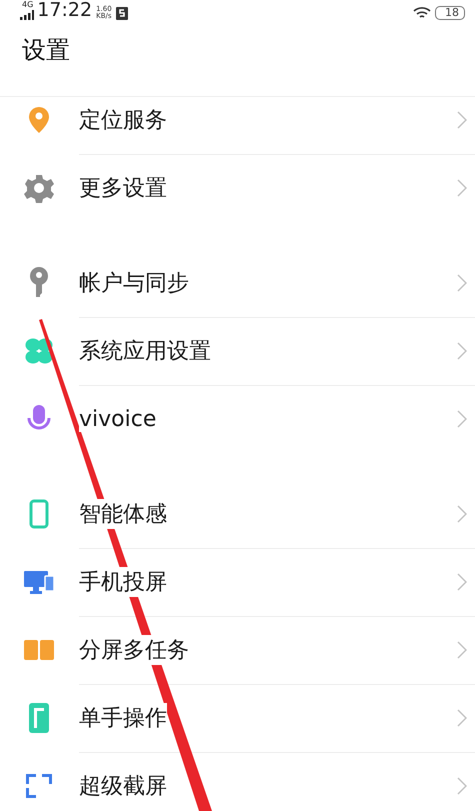 The image size is (475, 811). What do you see at coordinates (39, 650) in the screenshot?
I see `split-screen-icon` at bounding box center [39, 650].